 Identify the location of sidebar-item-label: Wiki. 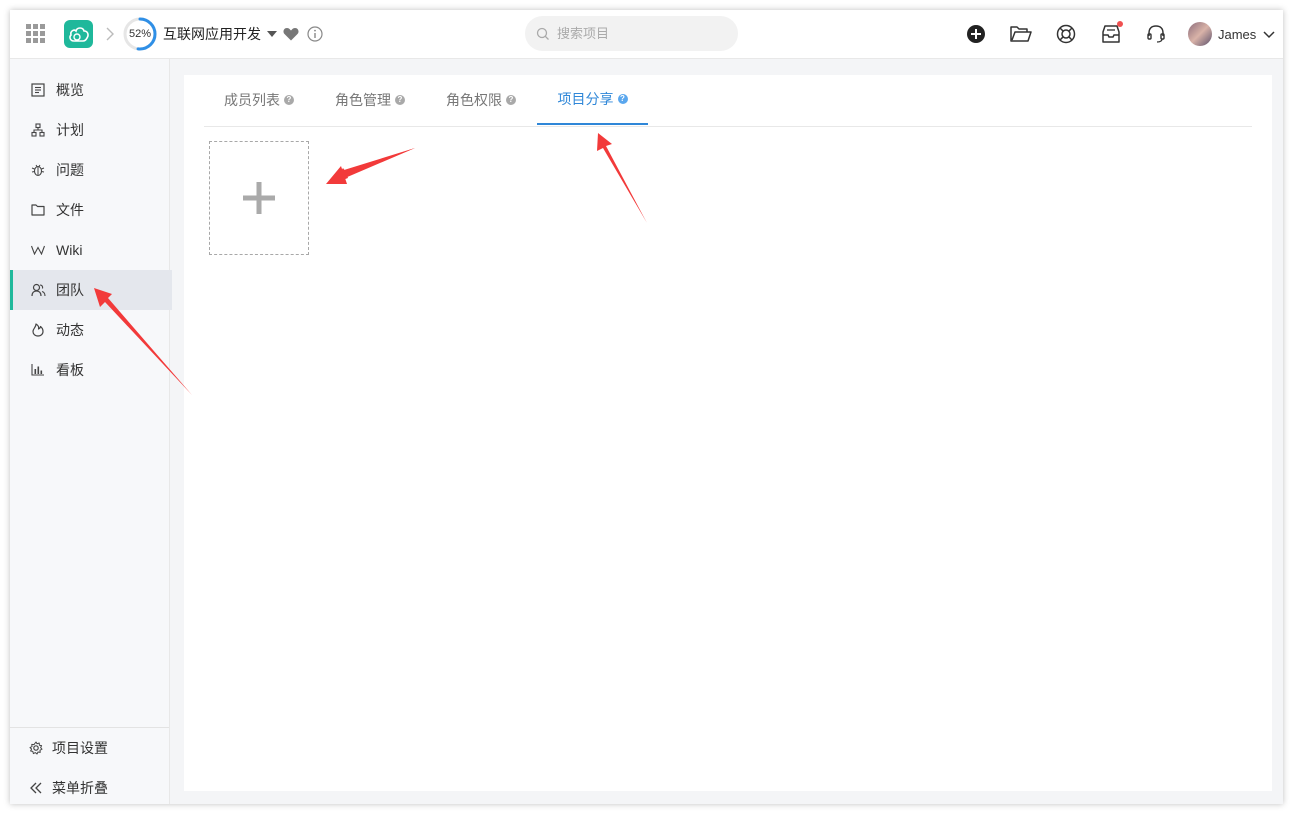
(69, 250).